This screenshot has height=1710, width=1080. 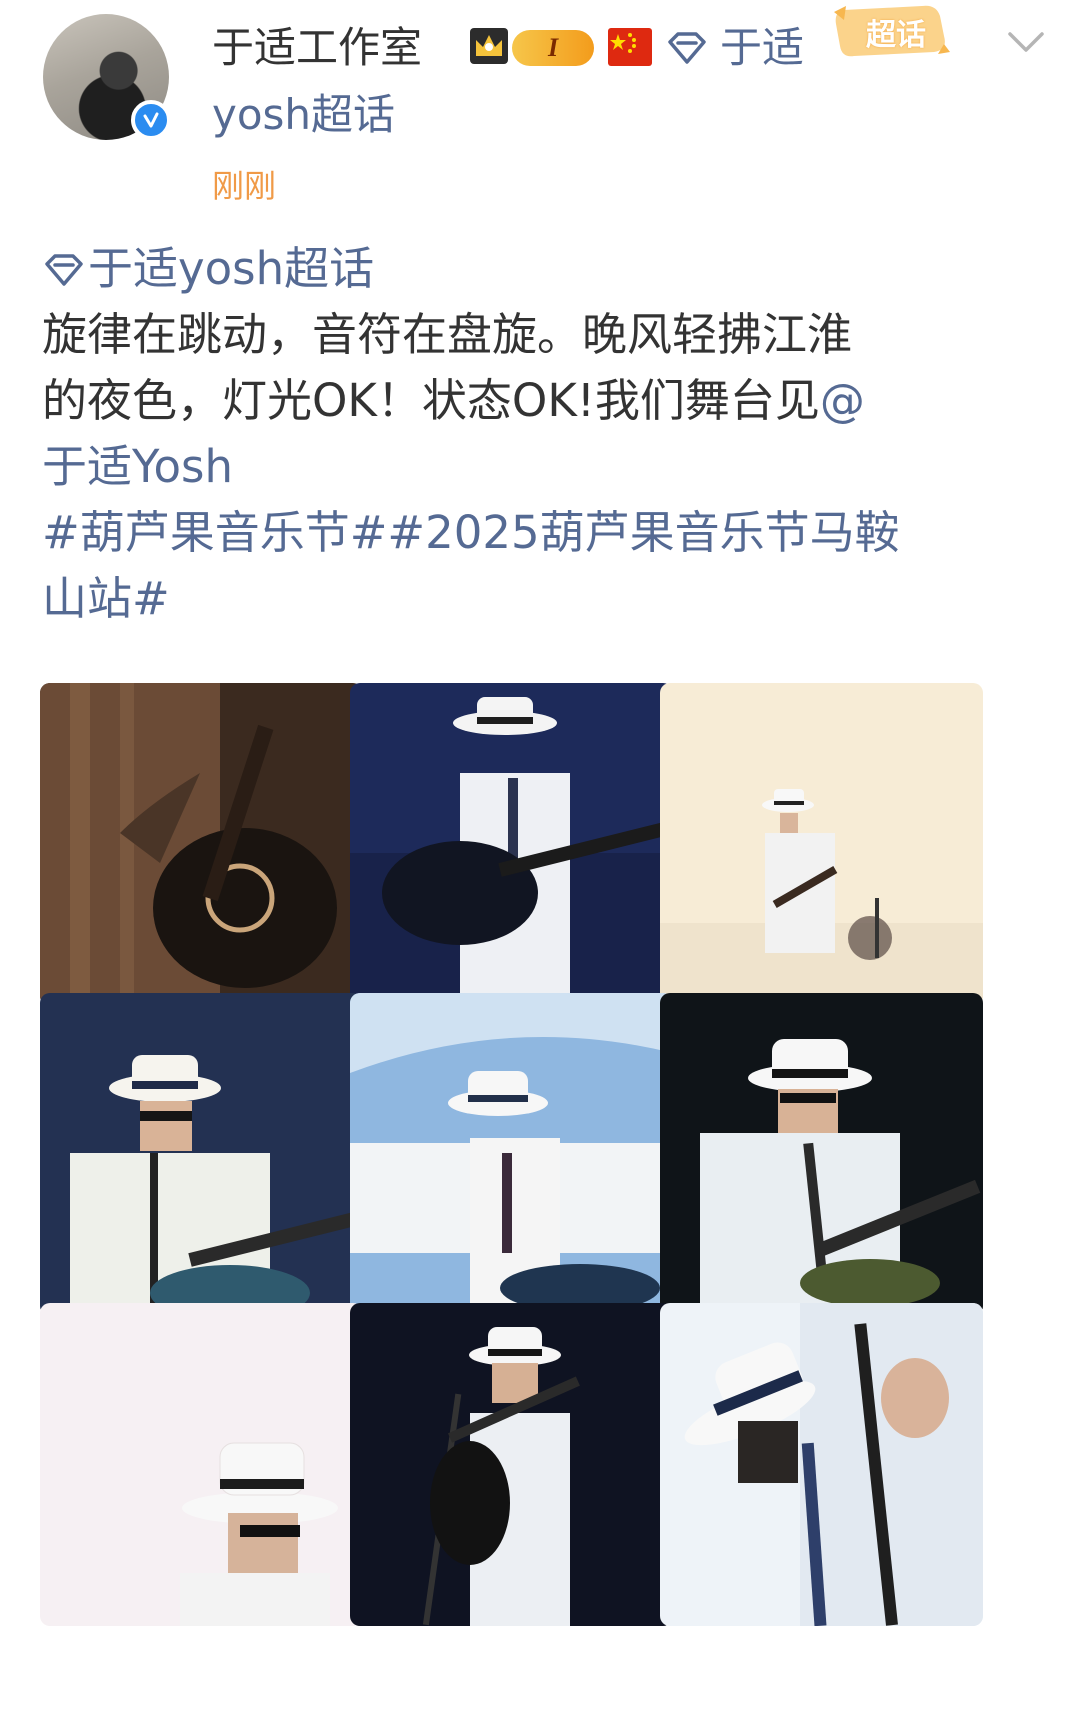 What do you see at coordinates (542, 467) in the screenshot?
I see `mention-link: 于适Yosh` at bounding box center [542, 467].